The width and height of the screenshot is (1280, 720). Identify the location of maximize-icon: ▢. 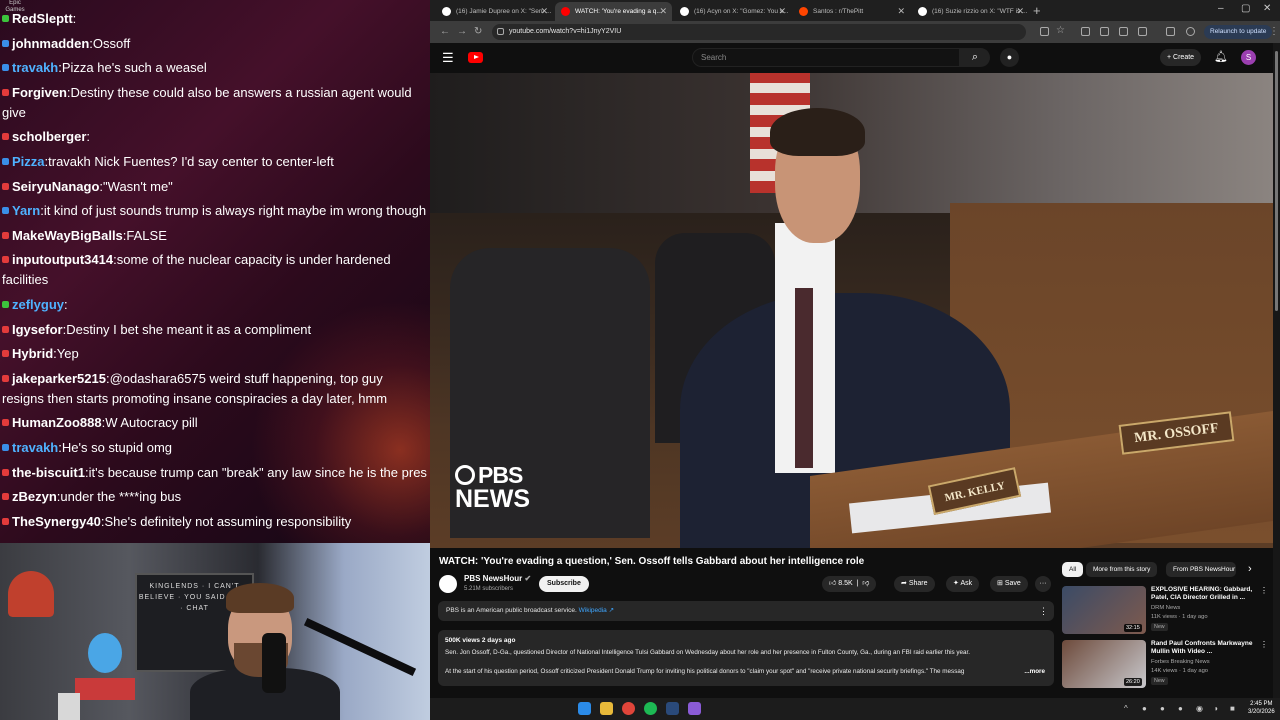
(1245, 8).